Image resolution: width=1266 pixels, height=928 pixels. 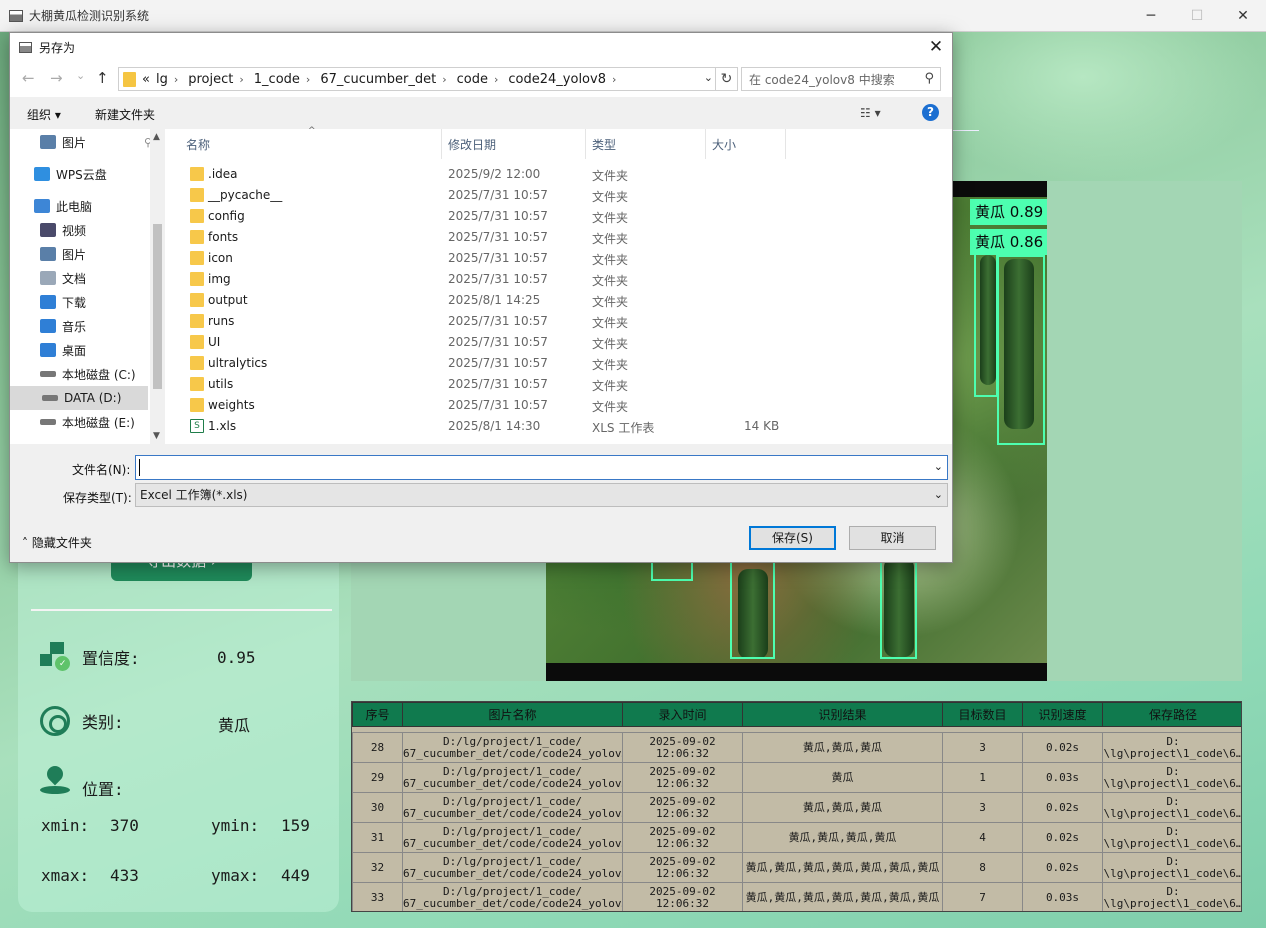 What do you see at coordinates (210, 79) in the screenshot?
I see `breadcrumb-item: project` at bounding box center [210, 79].